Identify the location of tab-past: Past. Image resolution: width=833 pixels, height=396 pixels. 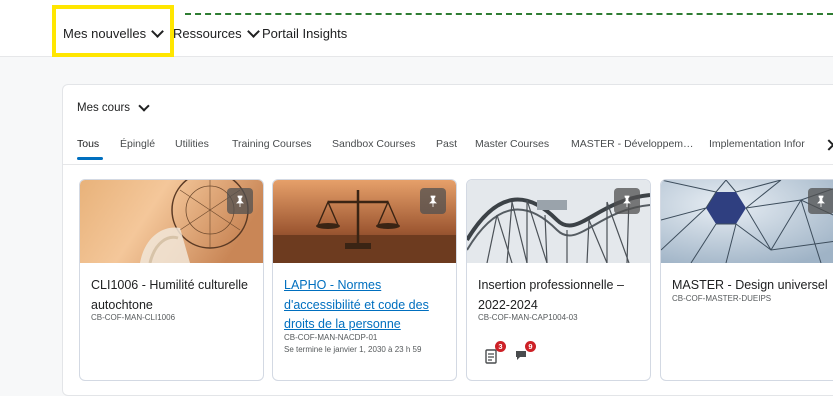
(446, 144).